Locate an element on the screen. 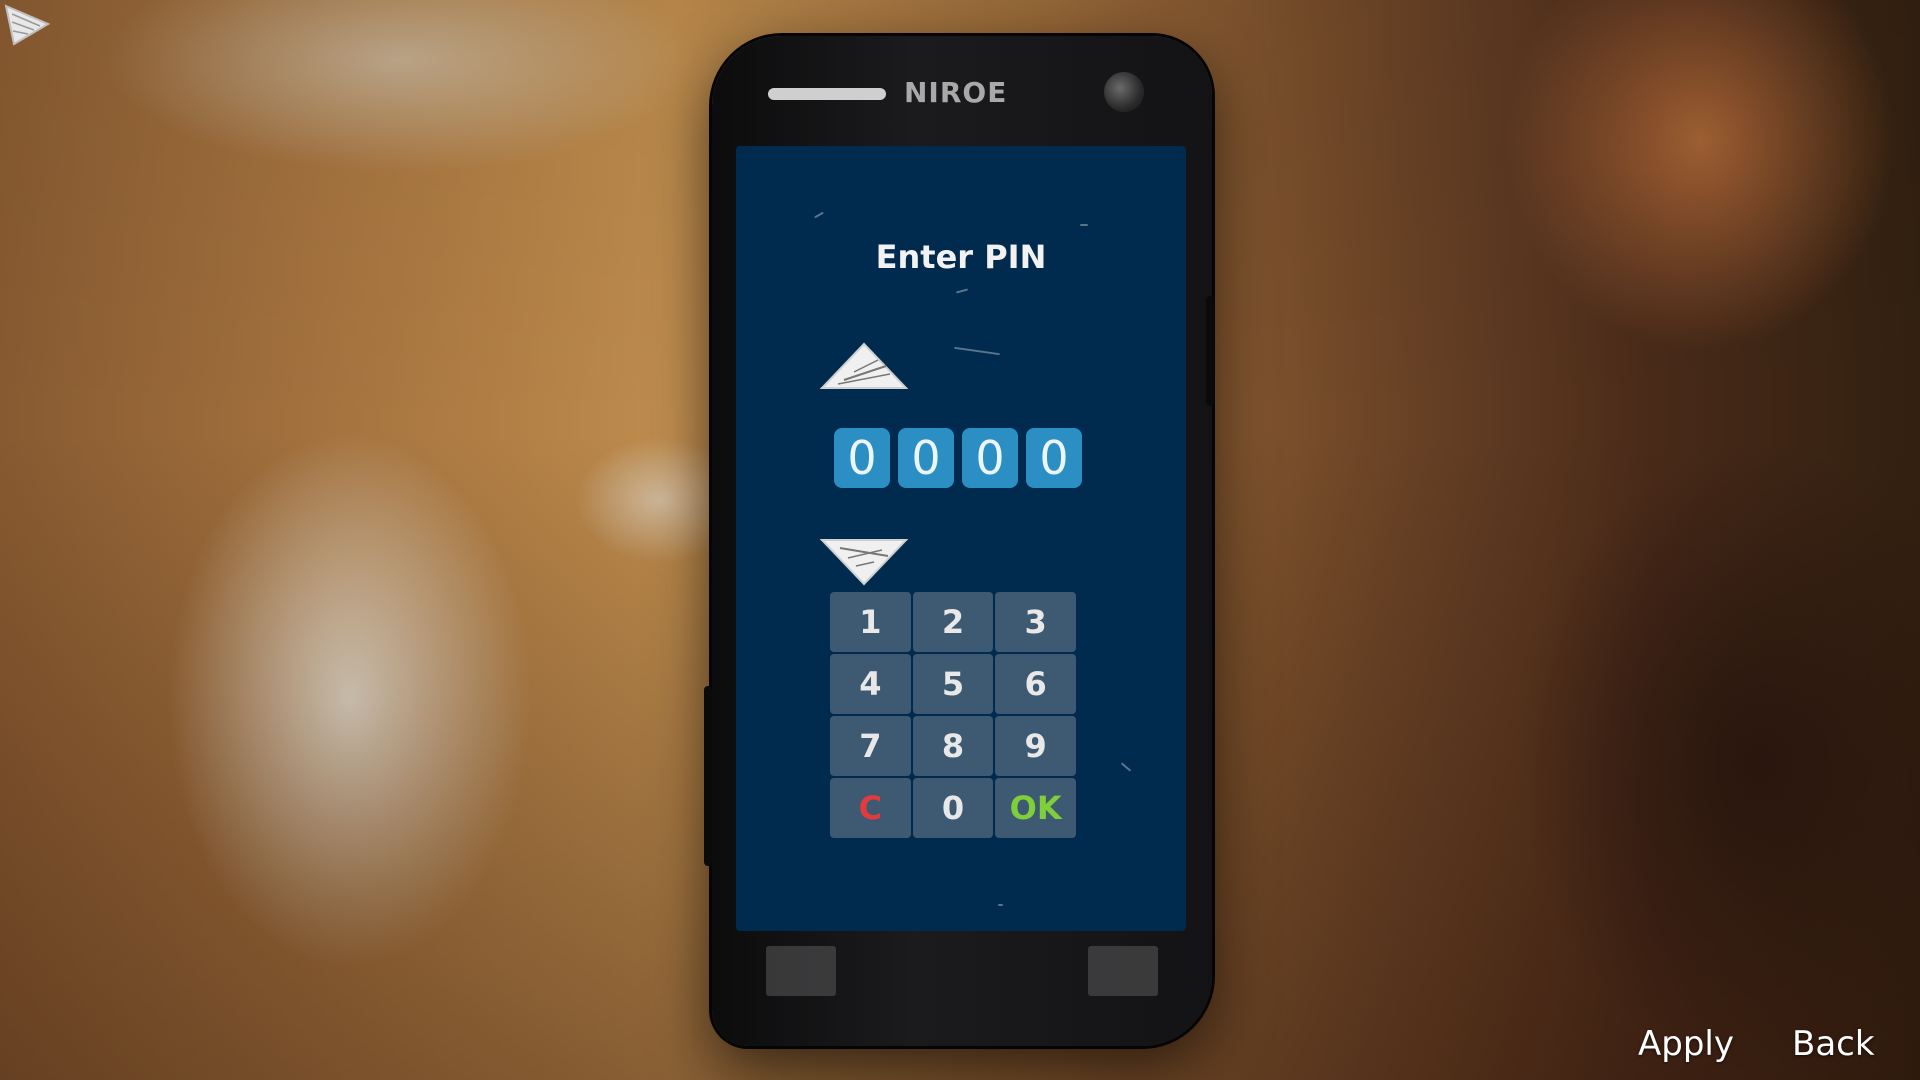 Image resolution: width=1920 pixels, height=1080 pixels. key-6: 6 is located at coordinates (1035, 684).